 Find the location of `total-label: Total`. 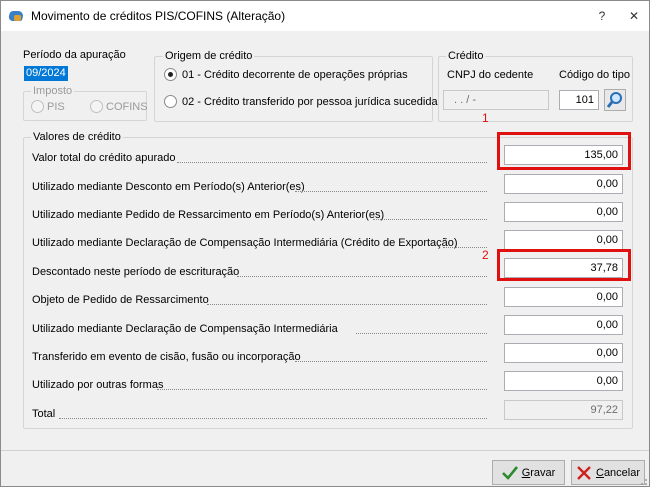

total-label: Total is located at coordinates (44, 414).